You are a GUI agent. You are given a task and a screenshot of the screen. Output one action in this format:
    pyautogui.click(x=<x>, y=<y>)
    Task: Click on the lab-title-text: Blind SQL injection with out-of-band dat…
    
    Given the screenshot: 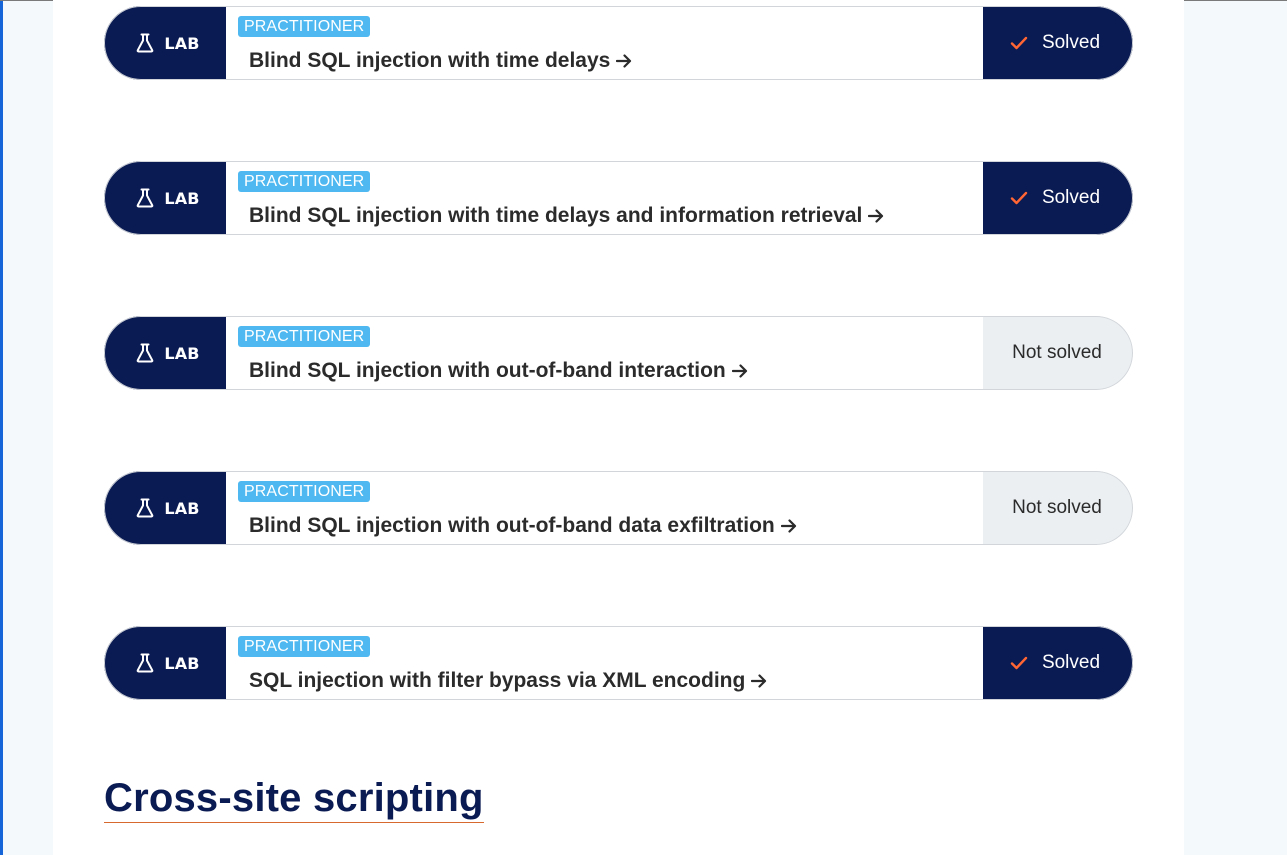 What is the action you would take?
    pyautogui.click(x=512, y=525)
    